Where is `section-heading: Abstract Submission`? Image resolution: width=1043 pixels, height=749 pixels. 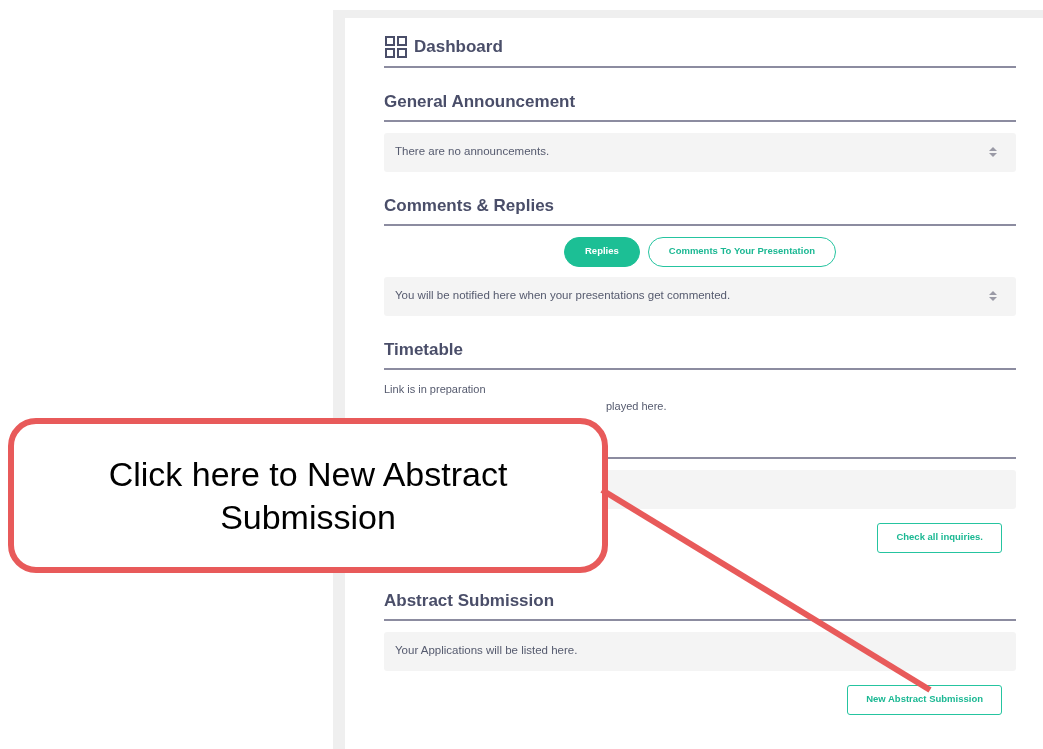
section-heading: Abstract Submission is located at coordinates (469, 600).